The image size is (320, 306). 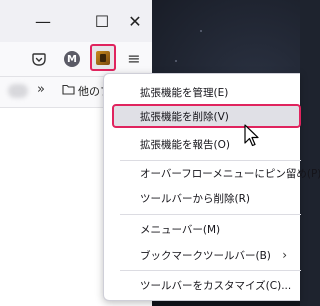 I want to click on extension-icon, so click(x=103, y=58).